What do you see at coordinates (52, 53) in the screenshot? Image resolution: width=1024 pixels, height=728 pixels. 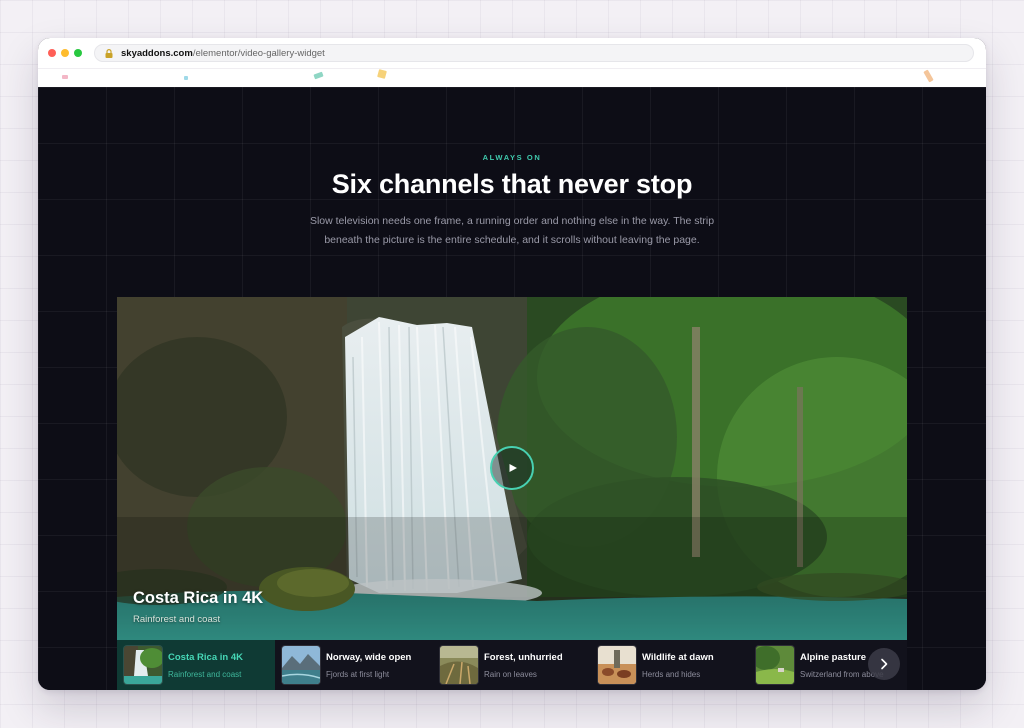 I see `close-window-button` at bounding box center [52, 53].